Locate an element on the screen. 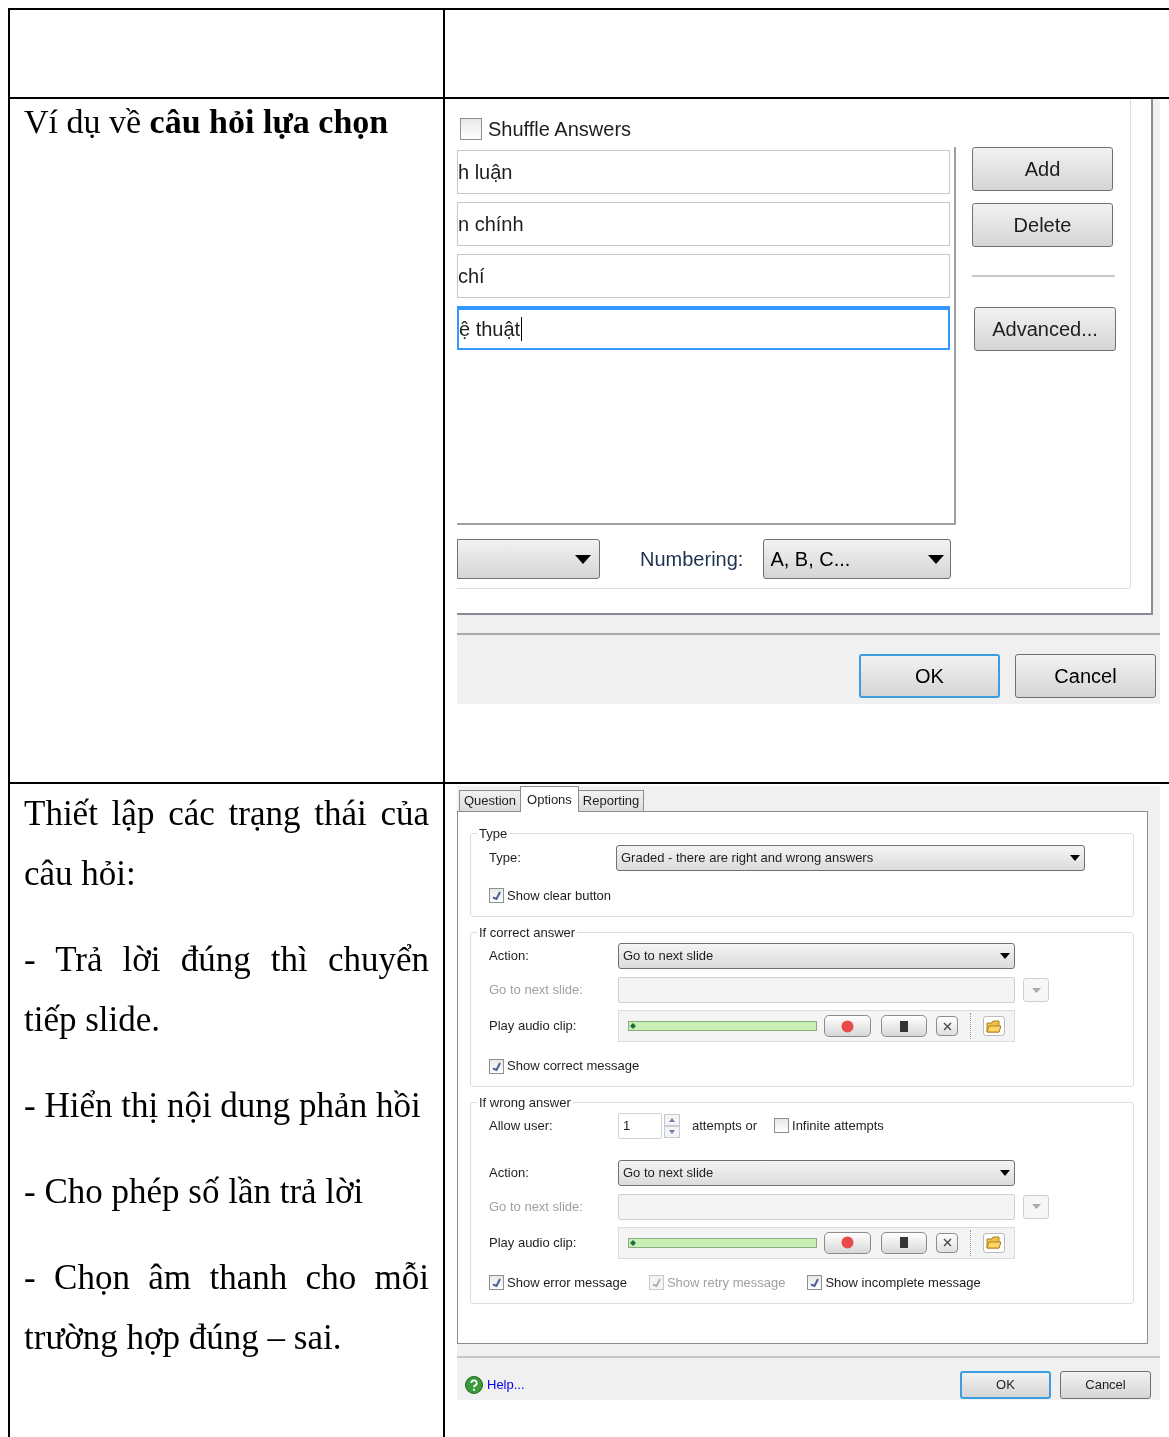  paragraph: Thiết lập các trạng thái của câu hỏi: is located at coordinates (226, 844).